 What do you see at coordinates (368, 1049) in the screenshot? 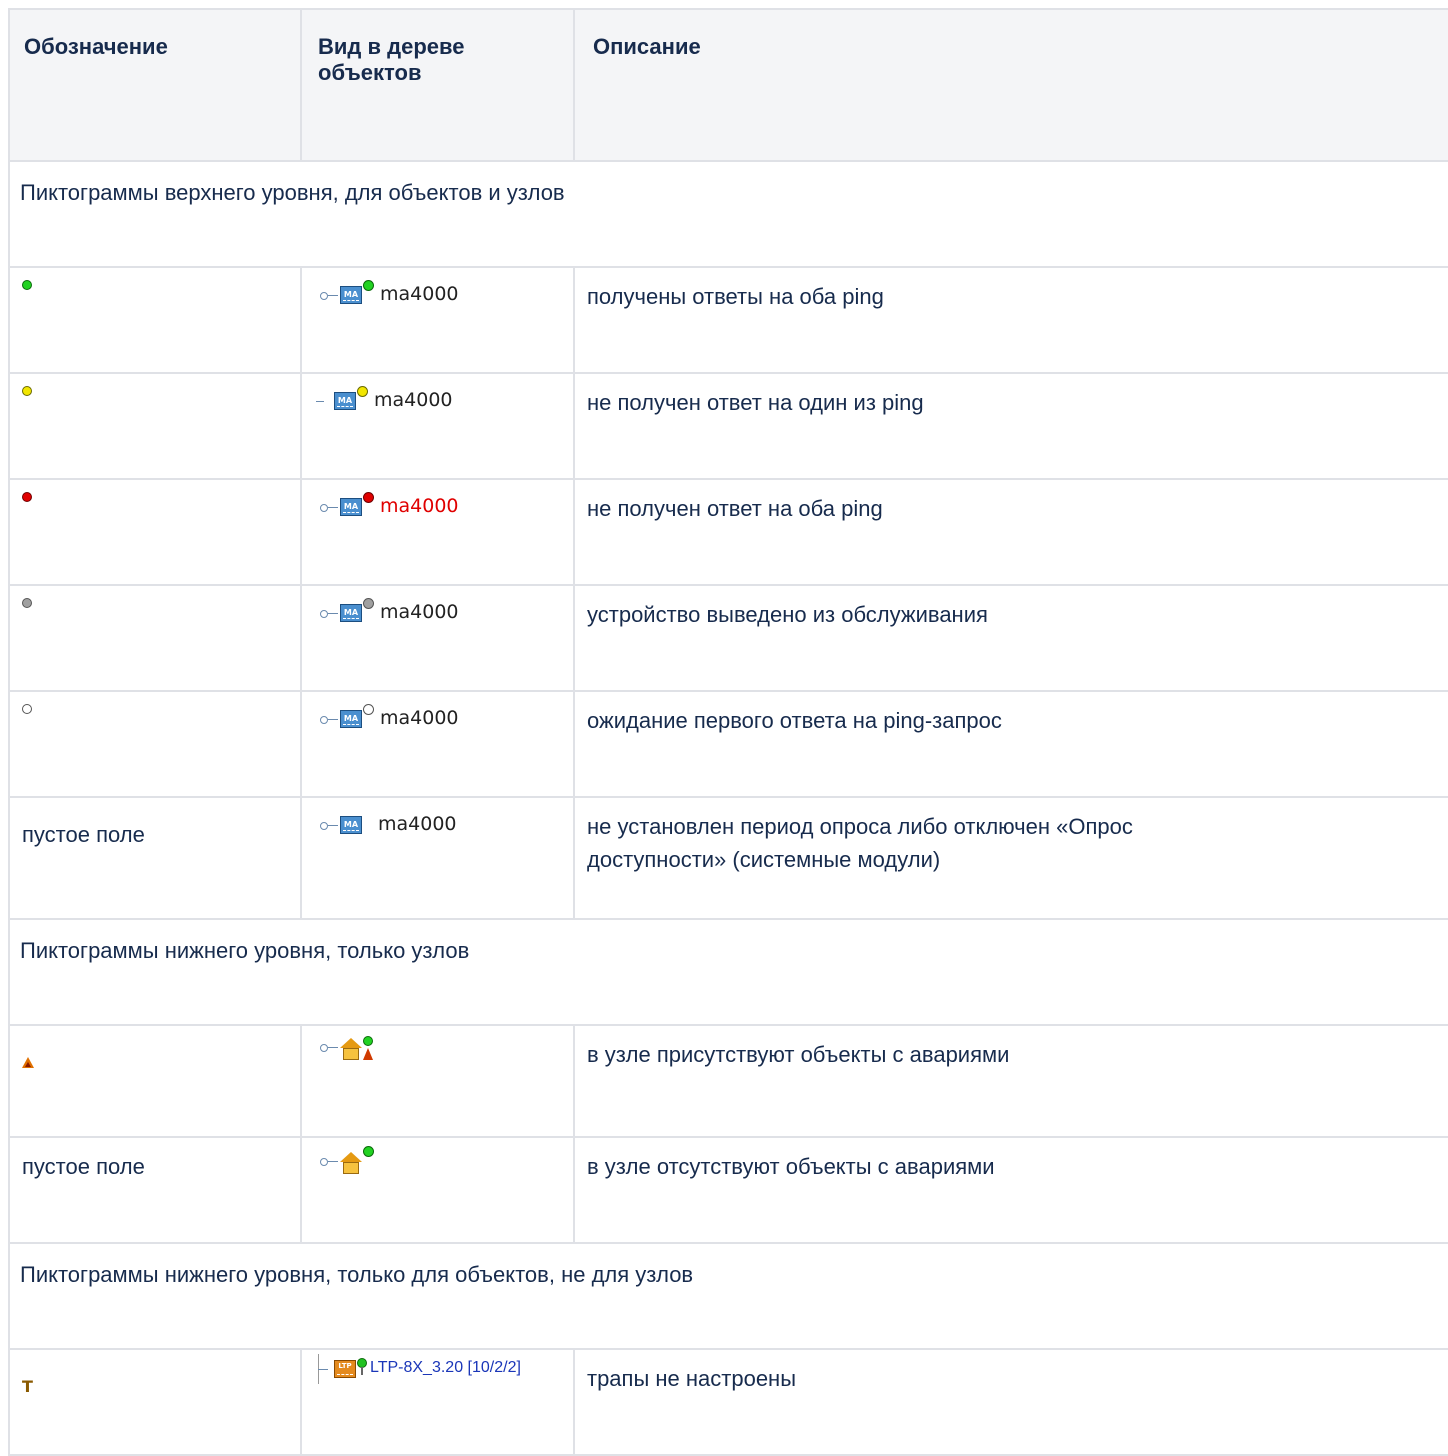
I see `alarm-status-icon` at bounding box center [368, 1049].